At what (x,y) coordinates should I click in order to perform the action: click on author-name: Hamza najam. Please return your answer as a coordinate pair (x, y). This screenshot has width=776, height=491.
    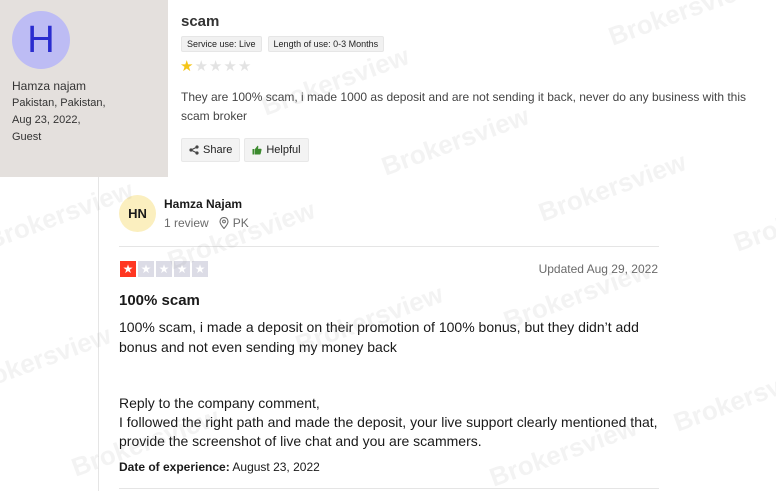
    Looking at the image, I should click on (49, 86).